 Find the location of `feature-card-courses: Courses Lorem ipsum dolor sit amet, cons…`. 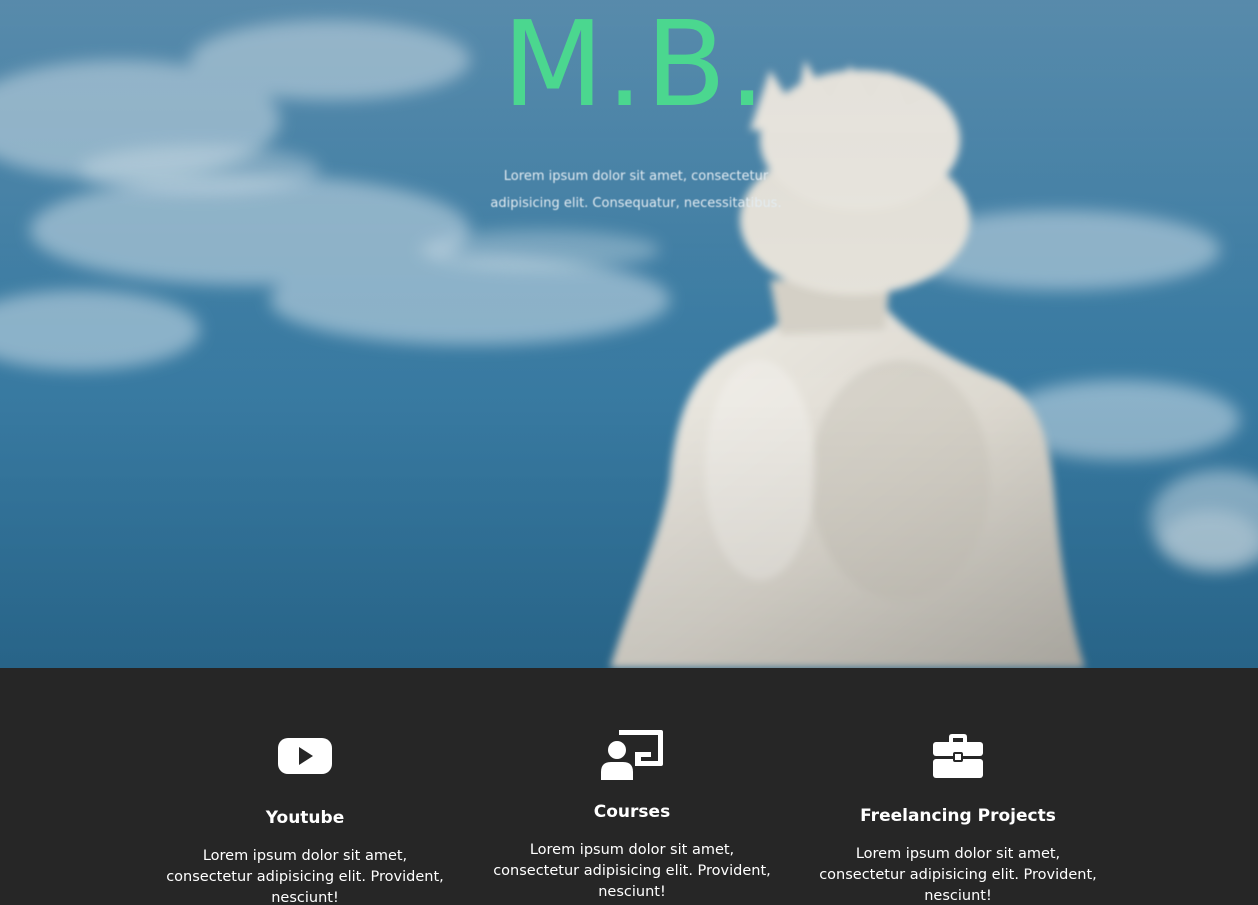

feature-card-courses: Courses Lorem ipsum dolor sit amet, cons… is located at coordinates (632, 816).